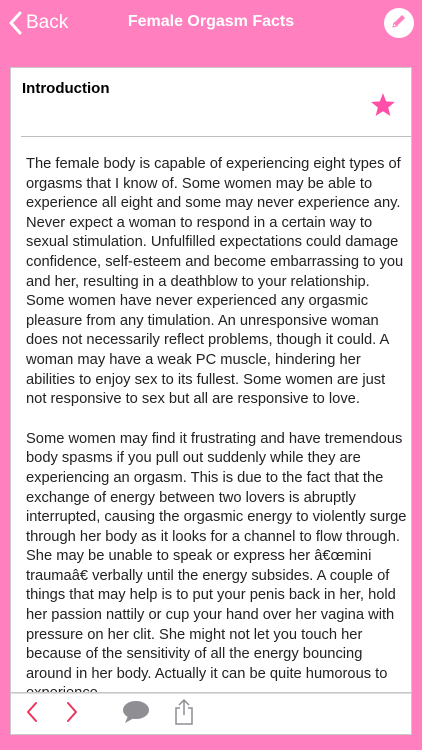 The width and height of the screenshot is (422, 750). What do you see at coordinates (216, 136) in the screenshot?
I see `title-divider` at bounding box center [216, 136].